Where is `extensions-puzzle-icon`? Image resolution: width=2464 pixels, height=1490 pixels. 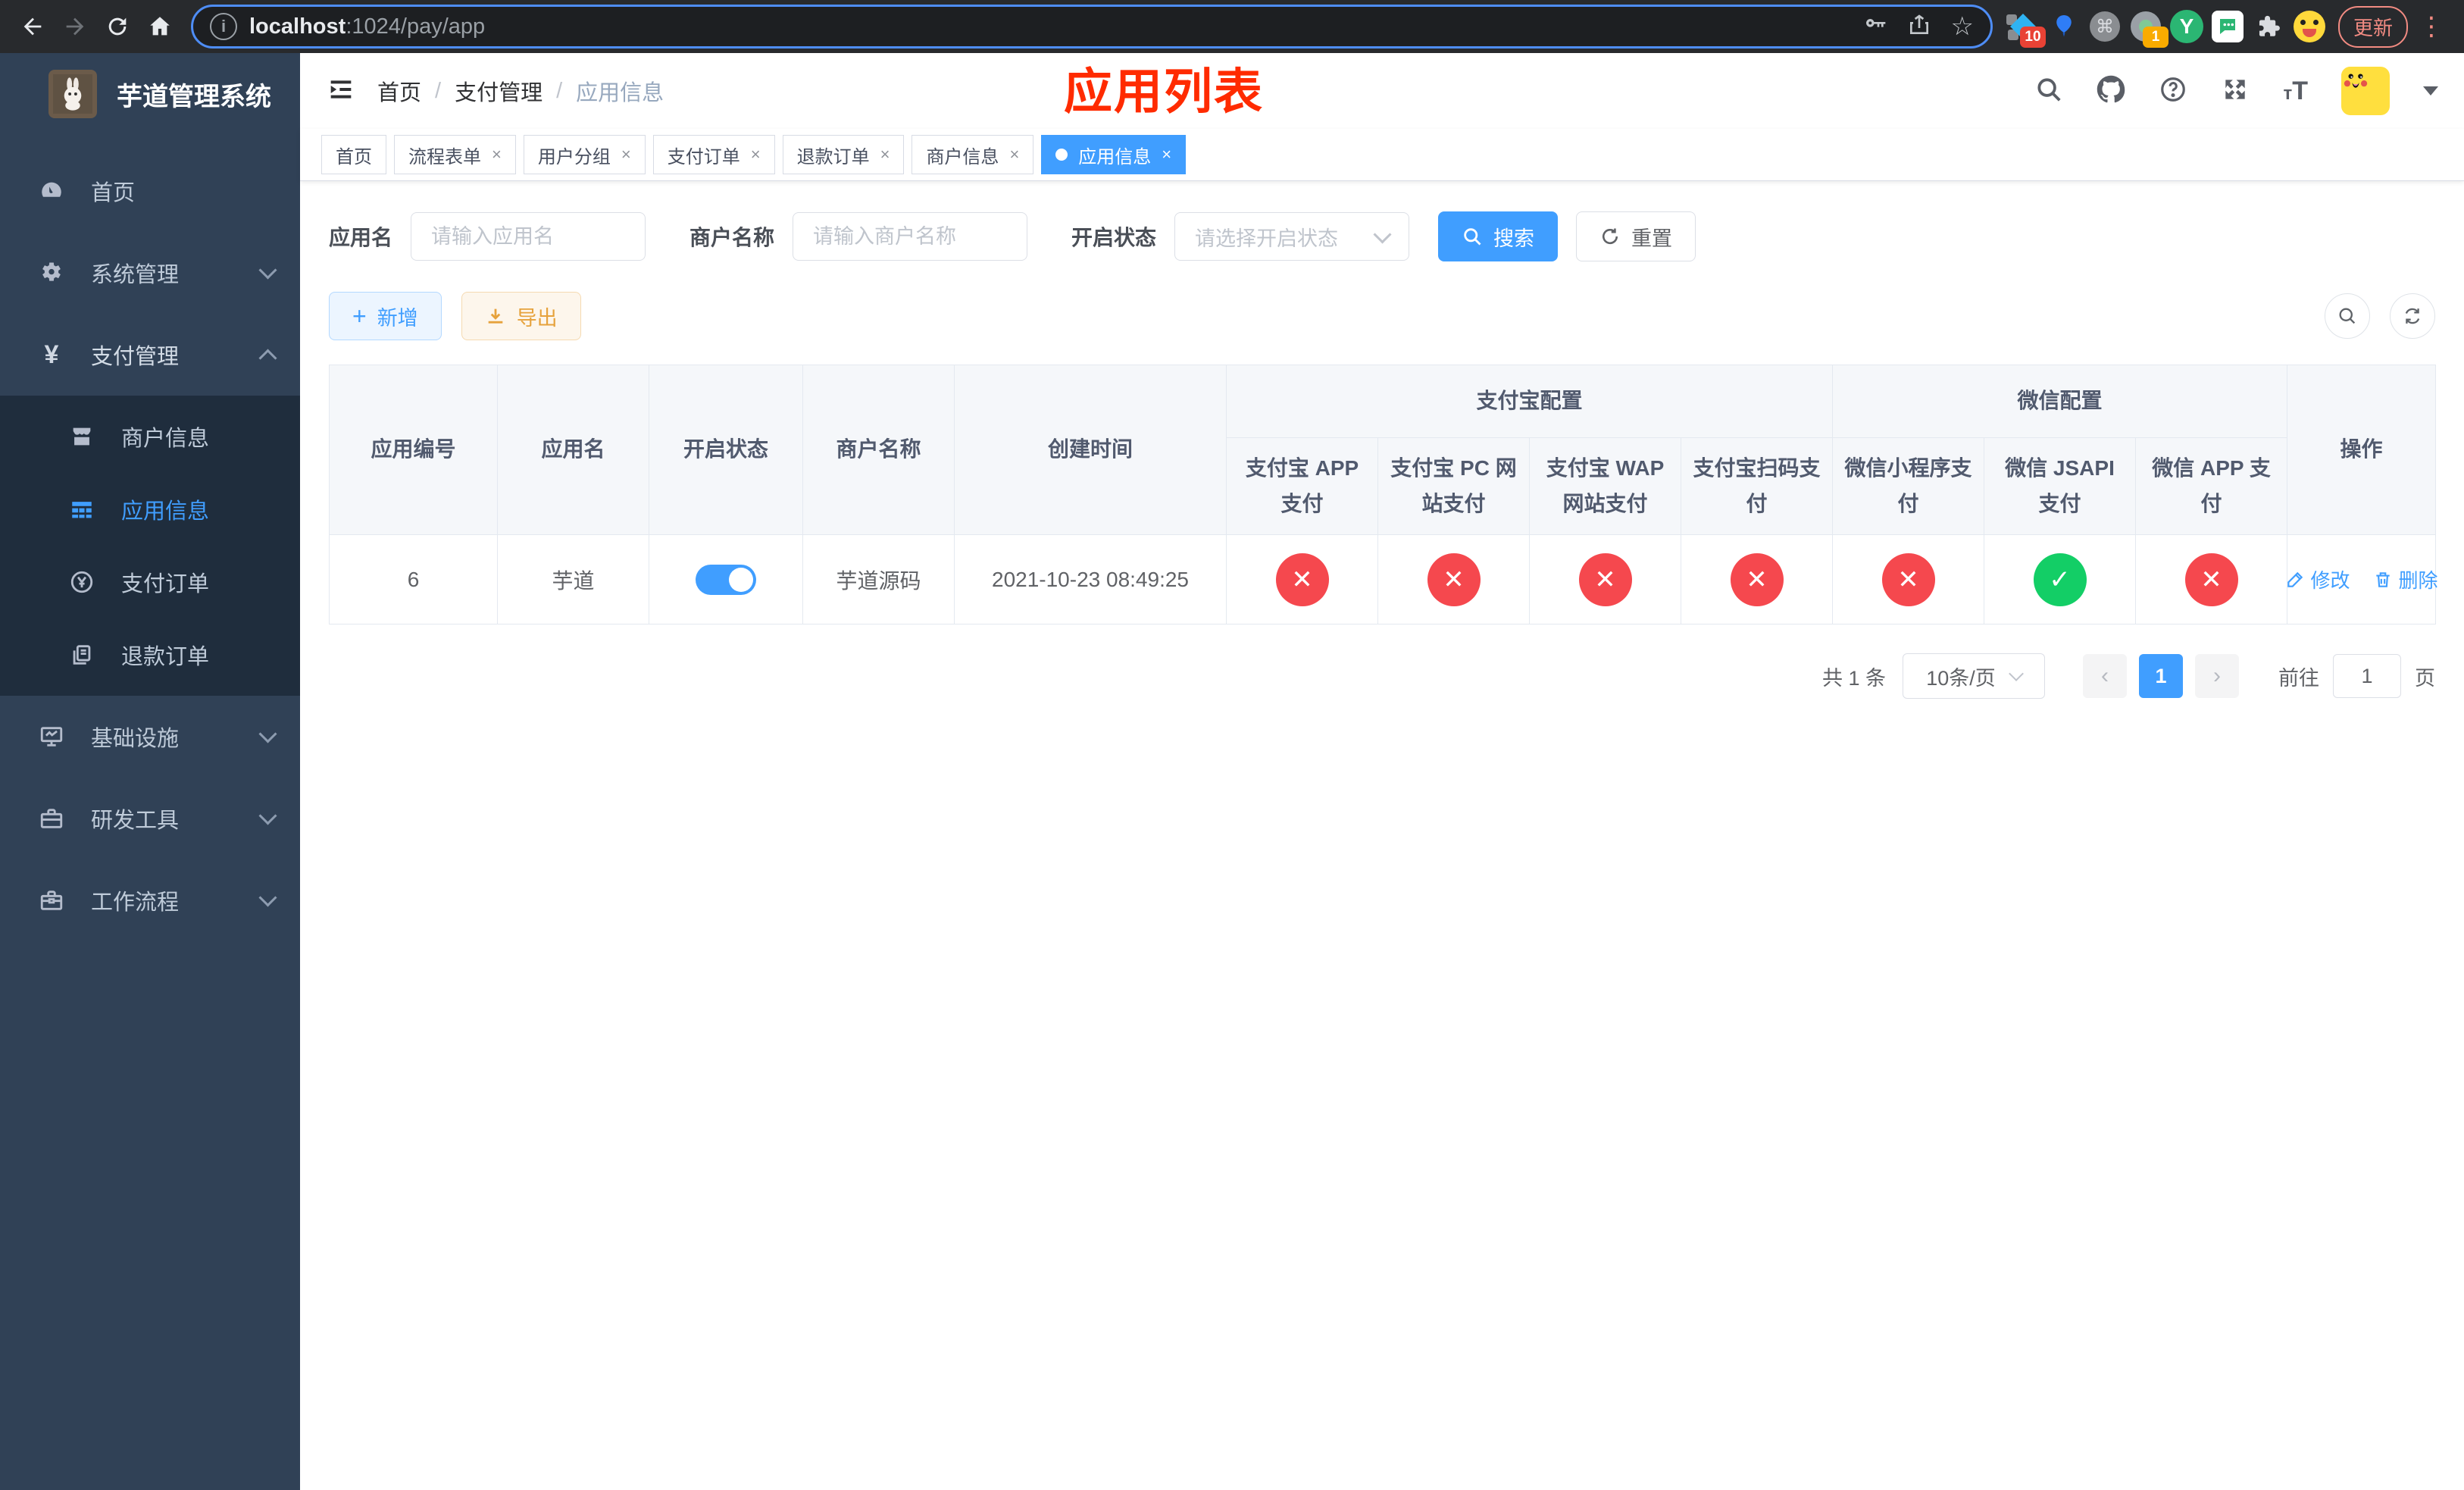 extensions-puzzle-icon is located at coordinates (2268, 27).